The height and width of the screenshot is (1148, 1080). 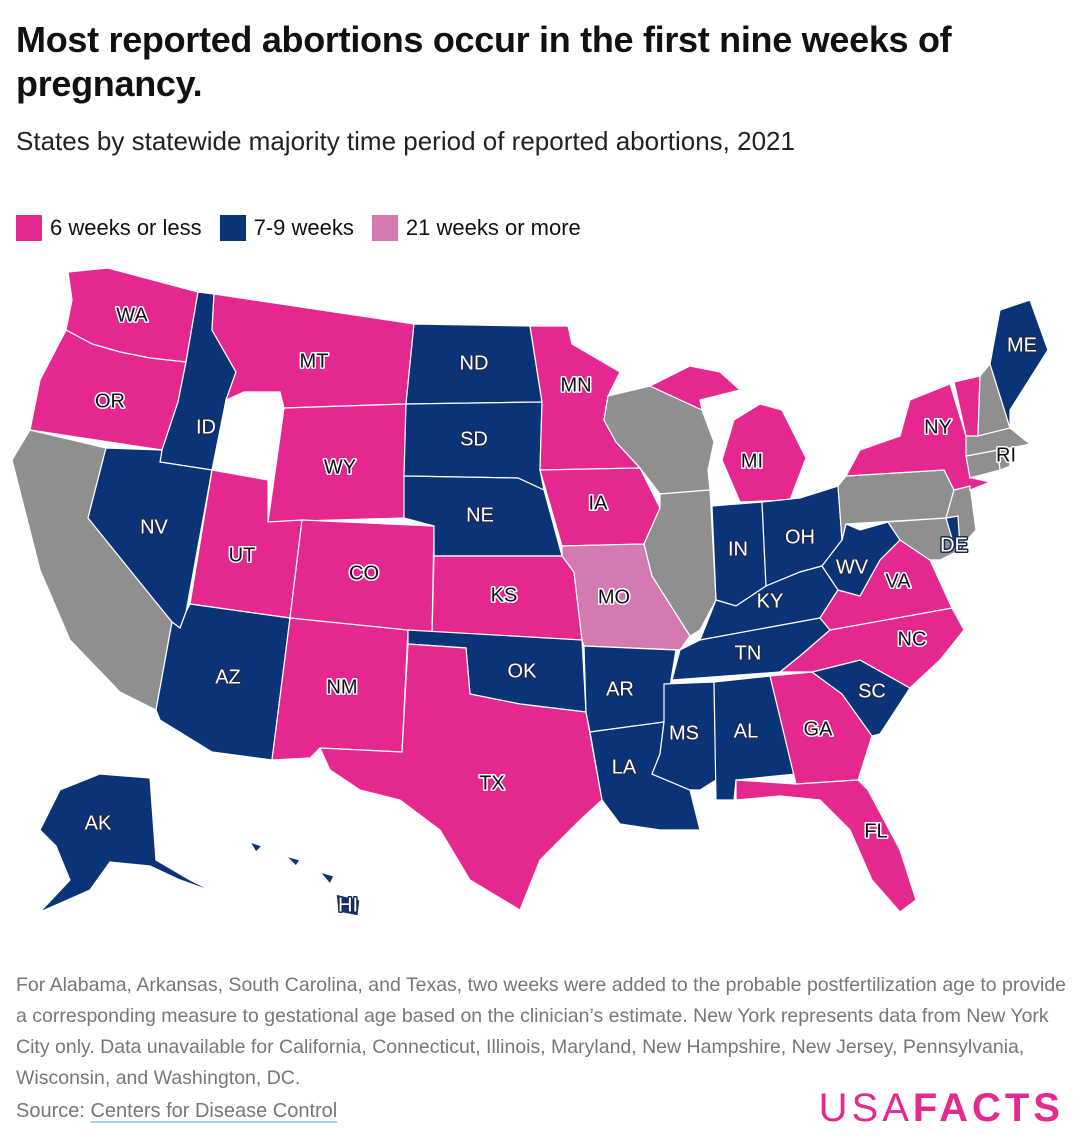 I want to click on state-label-CO: CO, so click(x=364, y=573).